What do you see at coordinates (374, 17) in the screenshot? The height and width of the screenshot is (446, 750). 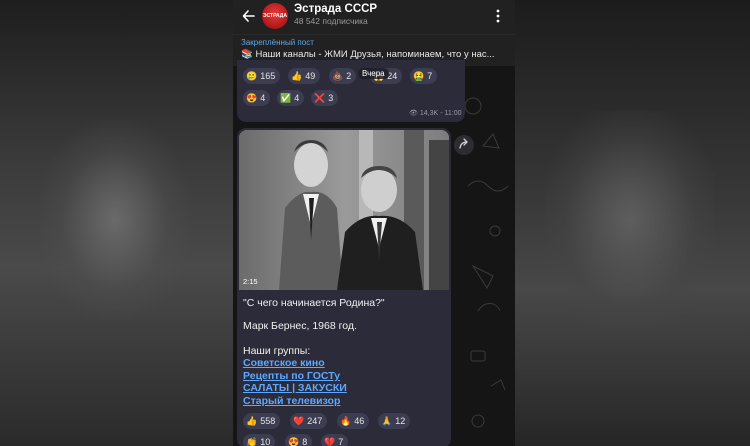 I see `chat-header: ЭСТРАДА Эстрада СССР 48 542 подписчика` at bounding box center [374, 17].